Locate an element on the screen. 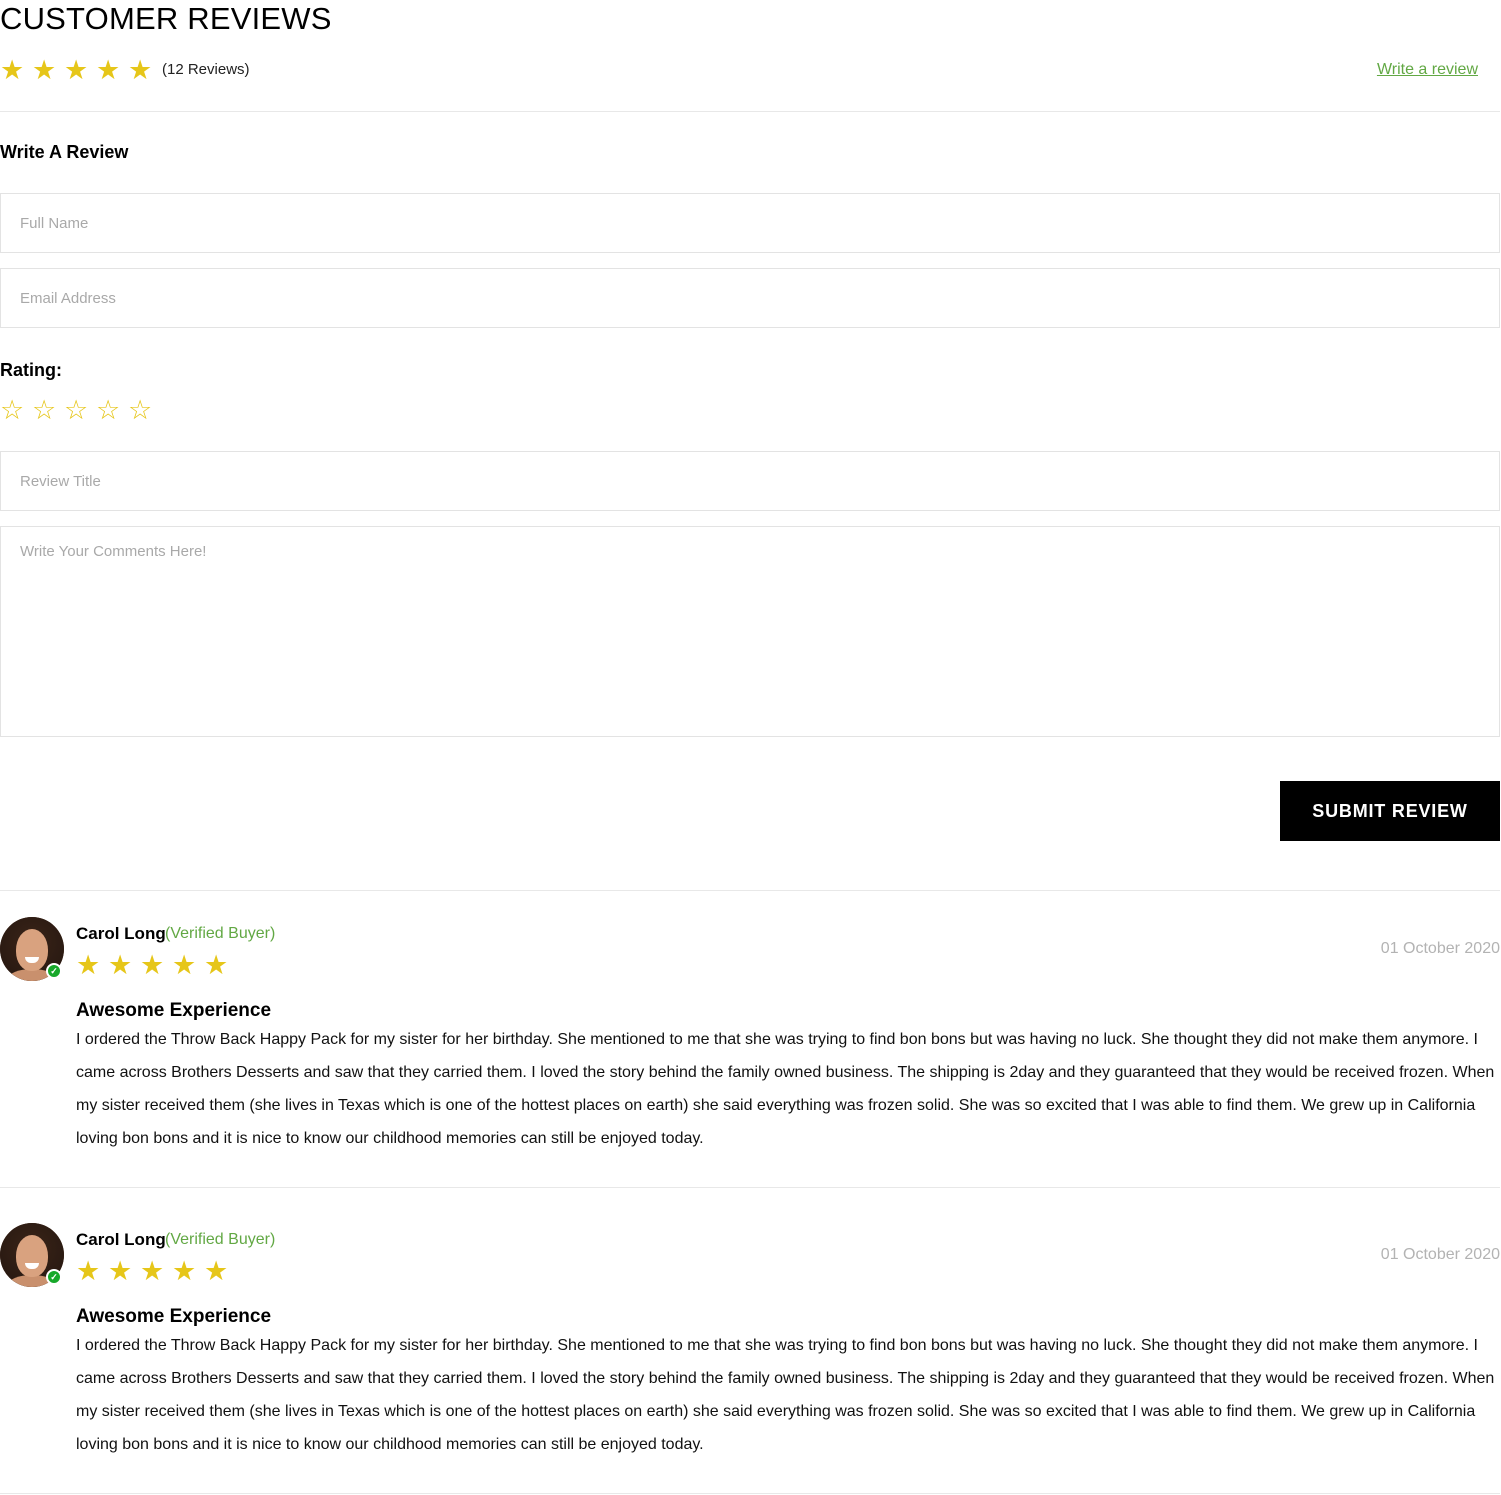  summary-rating-stars: ★ ★ ★ ★ ★ is located at coordinates (80, 70).